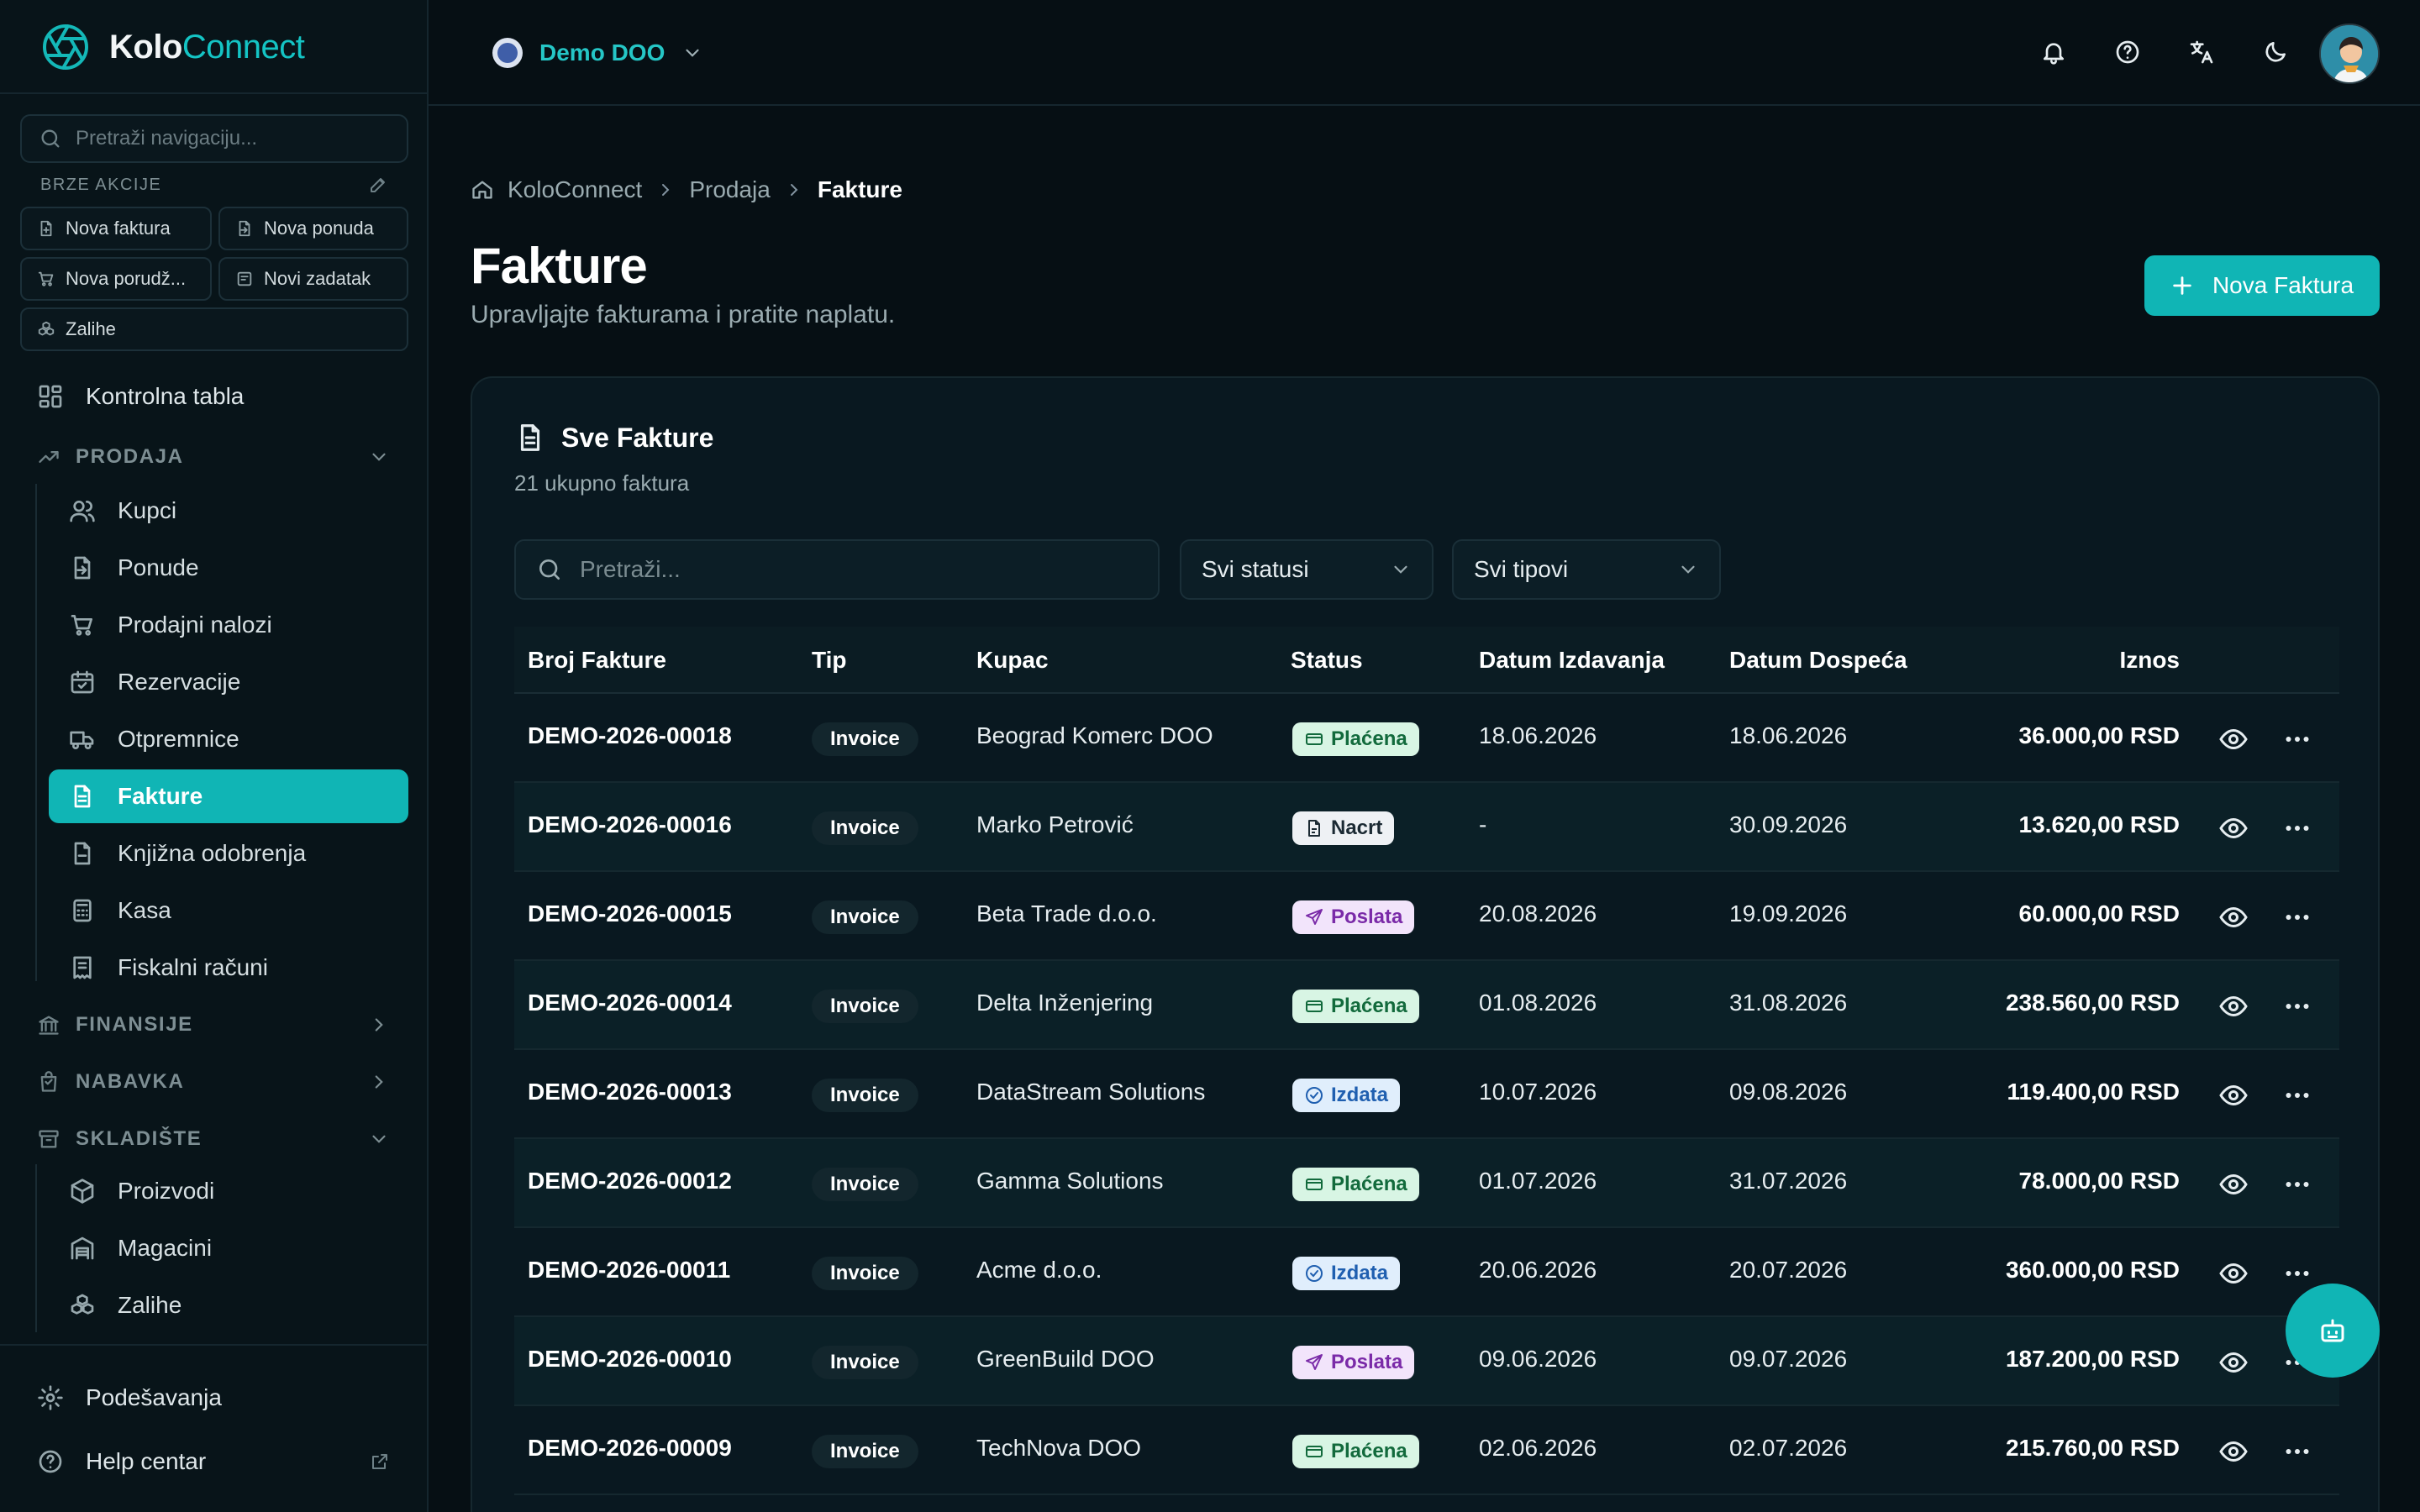 Image resolution: width=2420 pixels, height=1512 pixels. Describe the element at coordinates (630, 735) in the screenshot. I see `invoice-number: DEMO-2026-00018` at that location.